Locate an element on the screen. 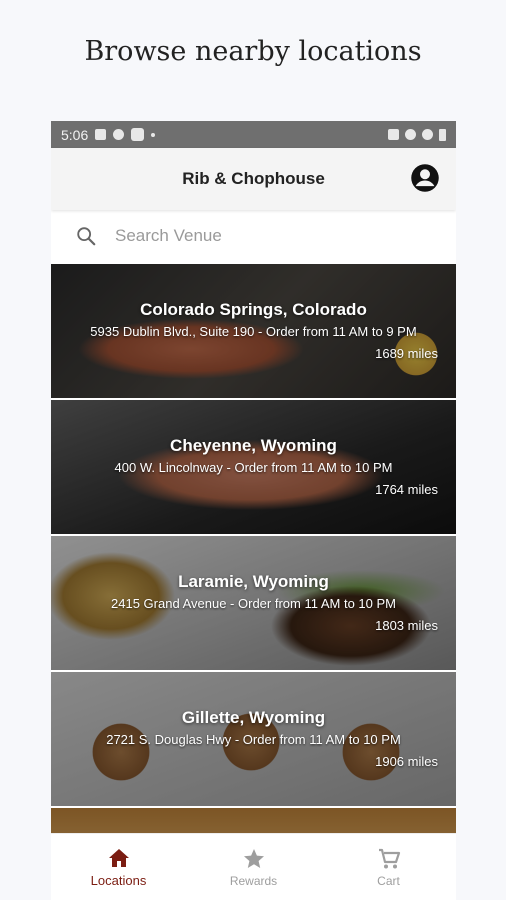 The image size is (506, 900). home-icon is located at coordinates (118, 858).